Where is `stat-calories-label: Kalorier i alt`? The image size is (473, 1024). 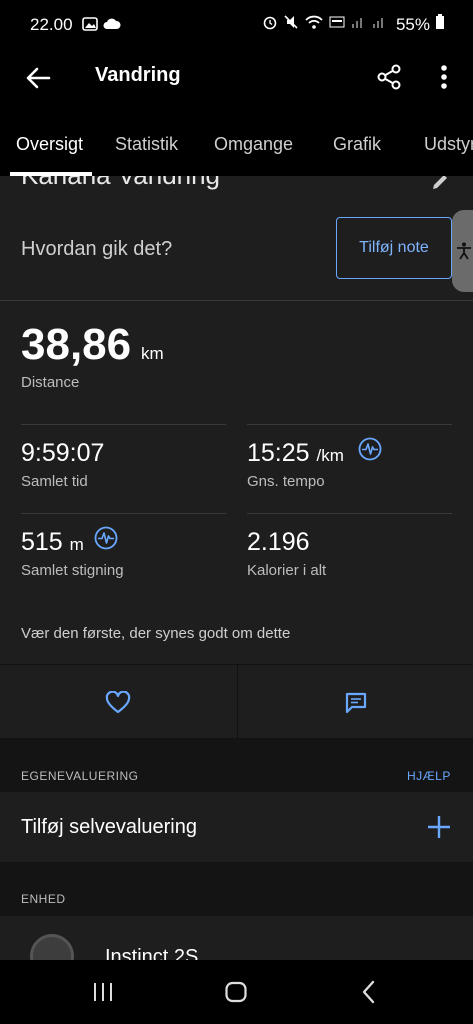
stat-calories-label: Kalorier i alt is located at coordinates (287, 570).